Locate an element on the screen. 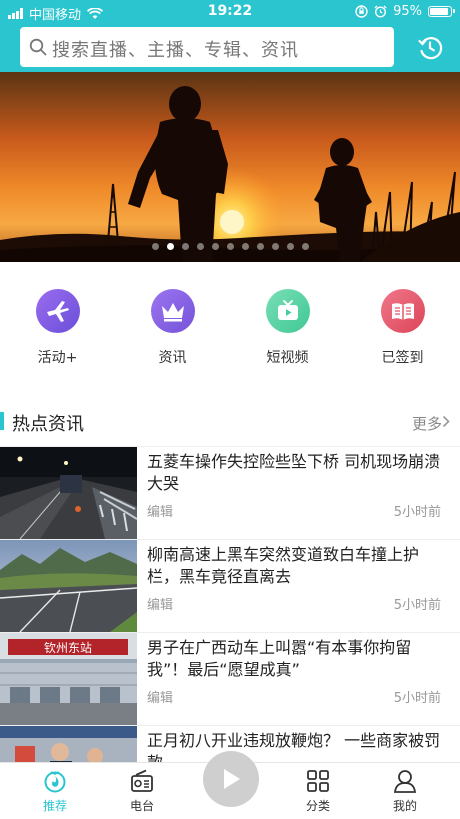 The image size is (460, 819). play-icon is located at coordinates (232, 779).